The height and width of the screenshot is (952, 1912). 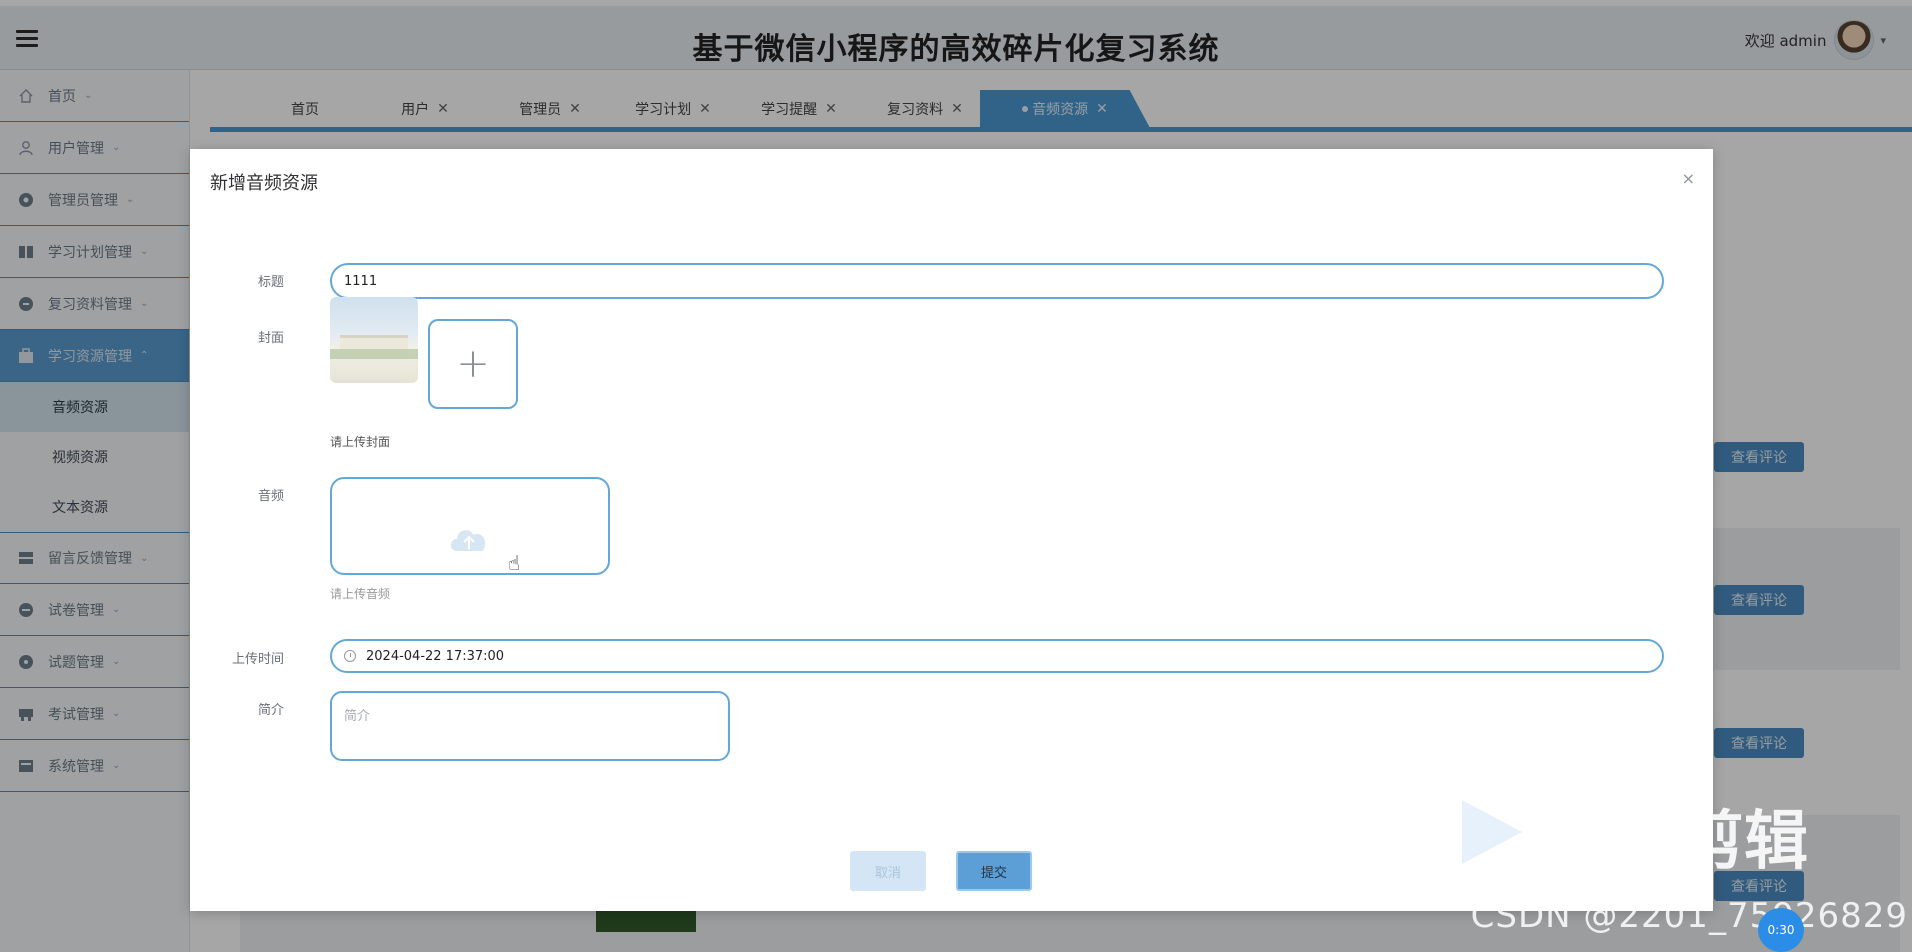 What do you see at coordinates (1689, 916) in the screenshot?
I see `csdn-watermark: CSDN @2201_75926829` at bounding box center [1689, 916].